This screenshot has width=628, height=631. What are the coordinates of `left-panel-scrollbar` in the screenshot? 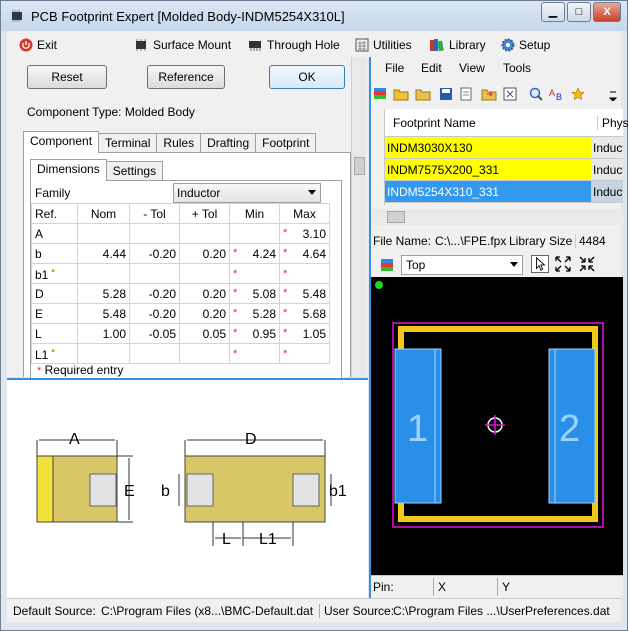 It's located at (359, 217).